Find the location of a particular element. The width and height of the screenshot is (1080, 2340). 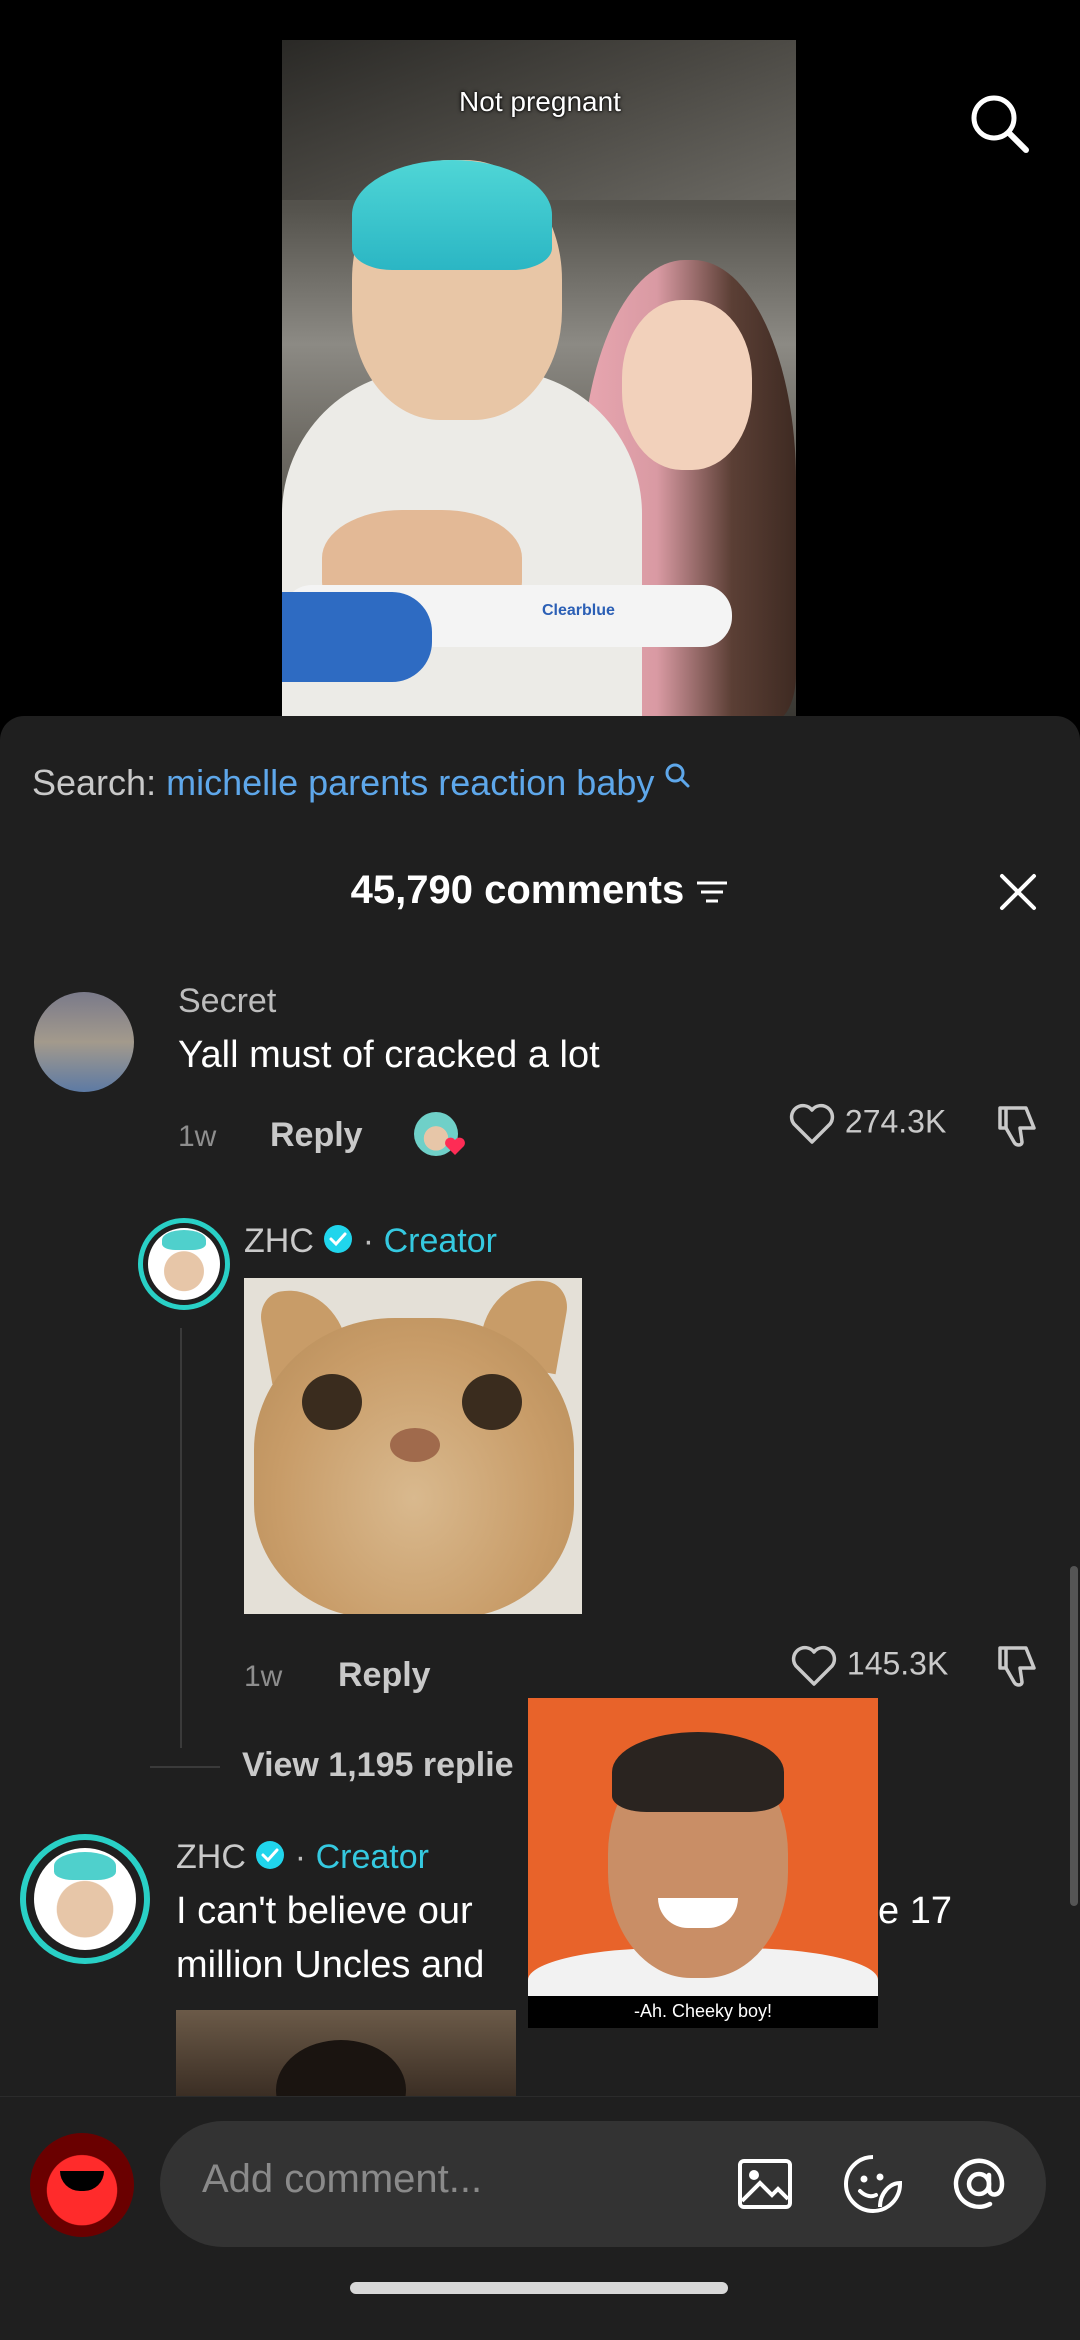

reply-username: ZHC is located at coordinates (279, 1241).